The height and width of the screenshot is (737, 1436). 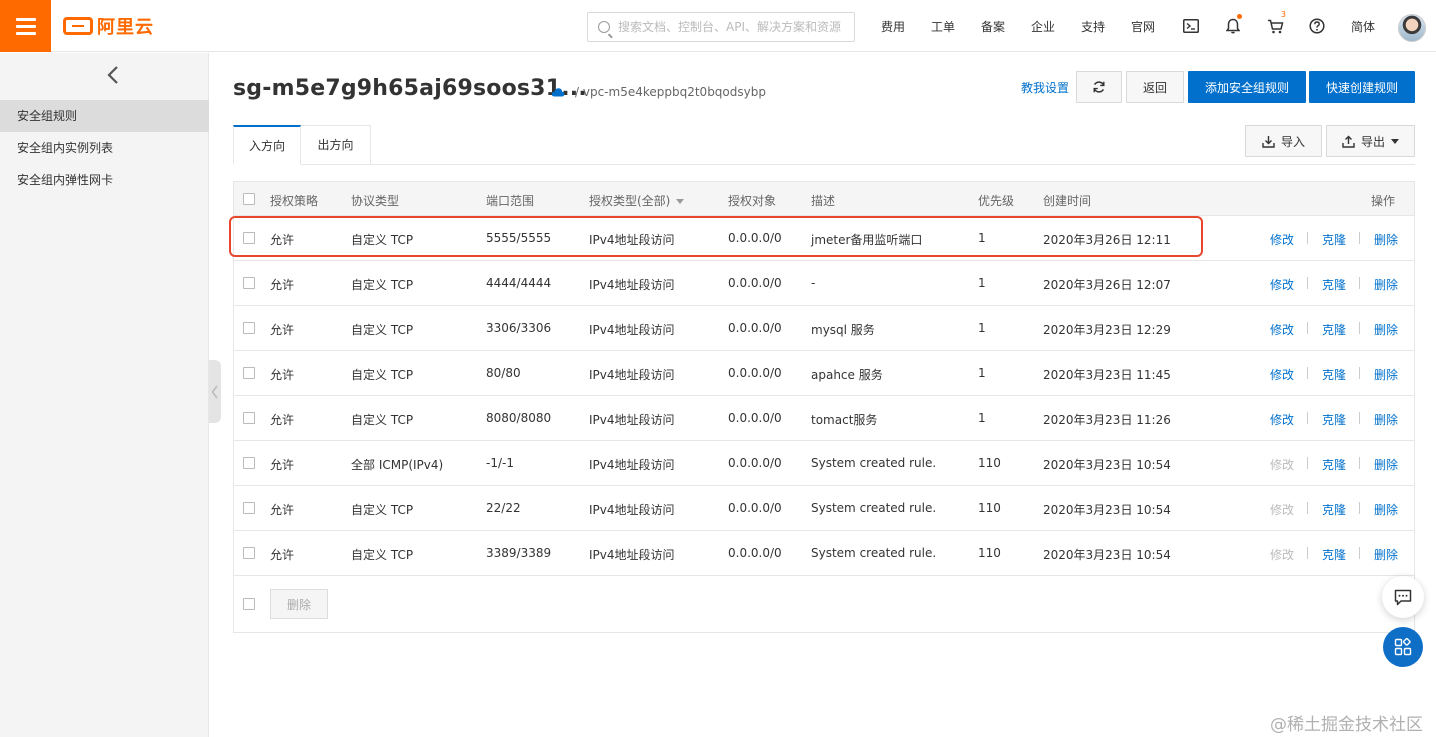 What do you see at coordinates (1191, 26) in the screenshot?
I see `terminal-icon` at bounding box center [1191, 26].